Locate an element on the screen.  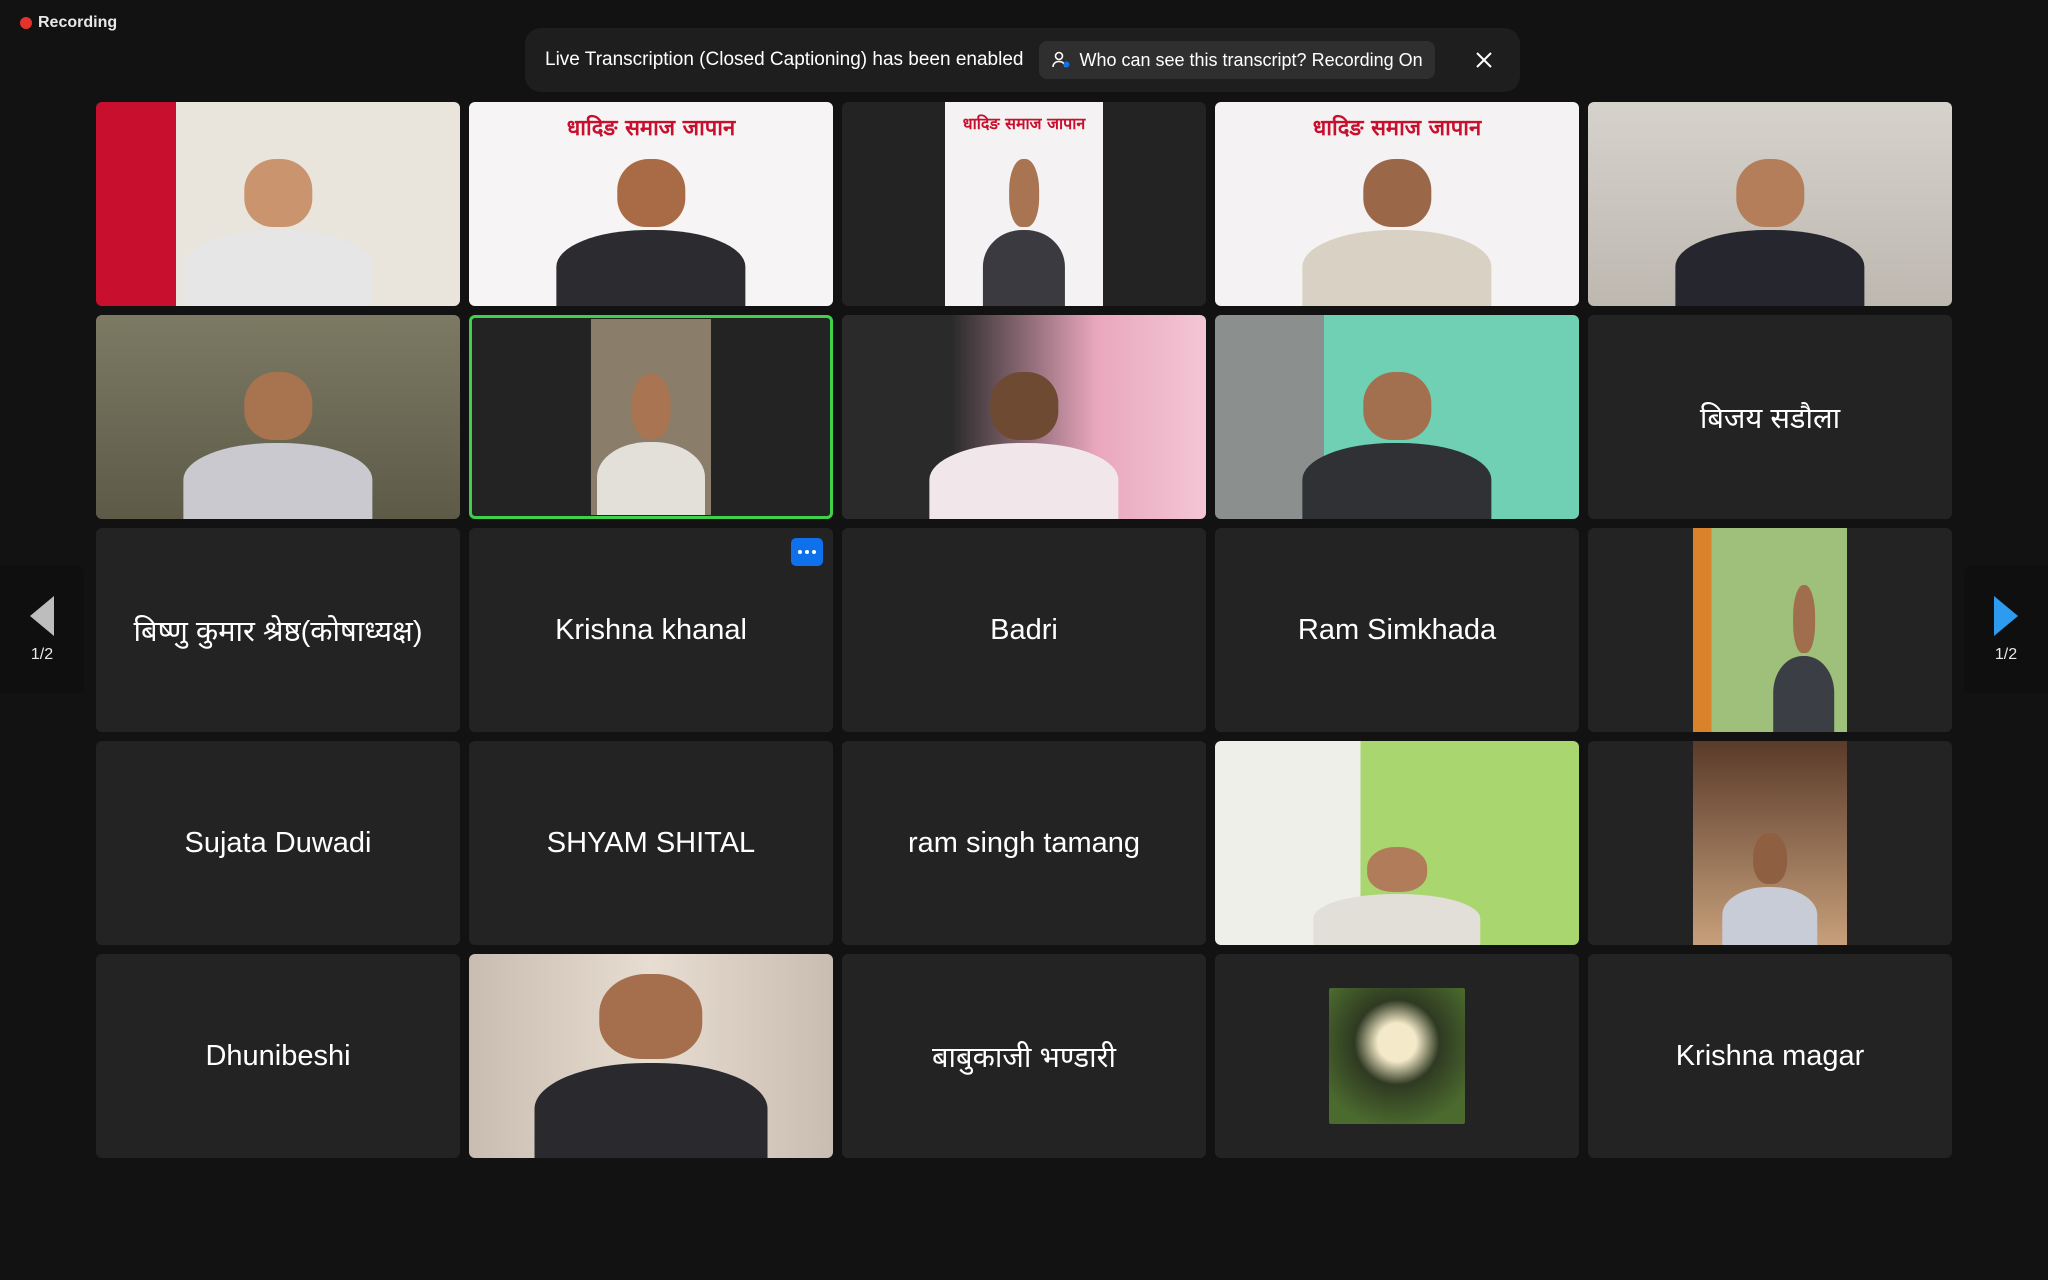
participant-name-tile: Ram Simkhada is located at coordinates (1397, 630).